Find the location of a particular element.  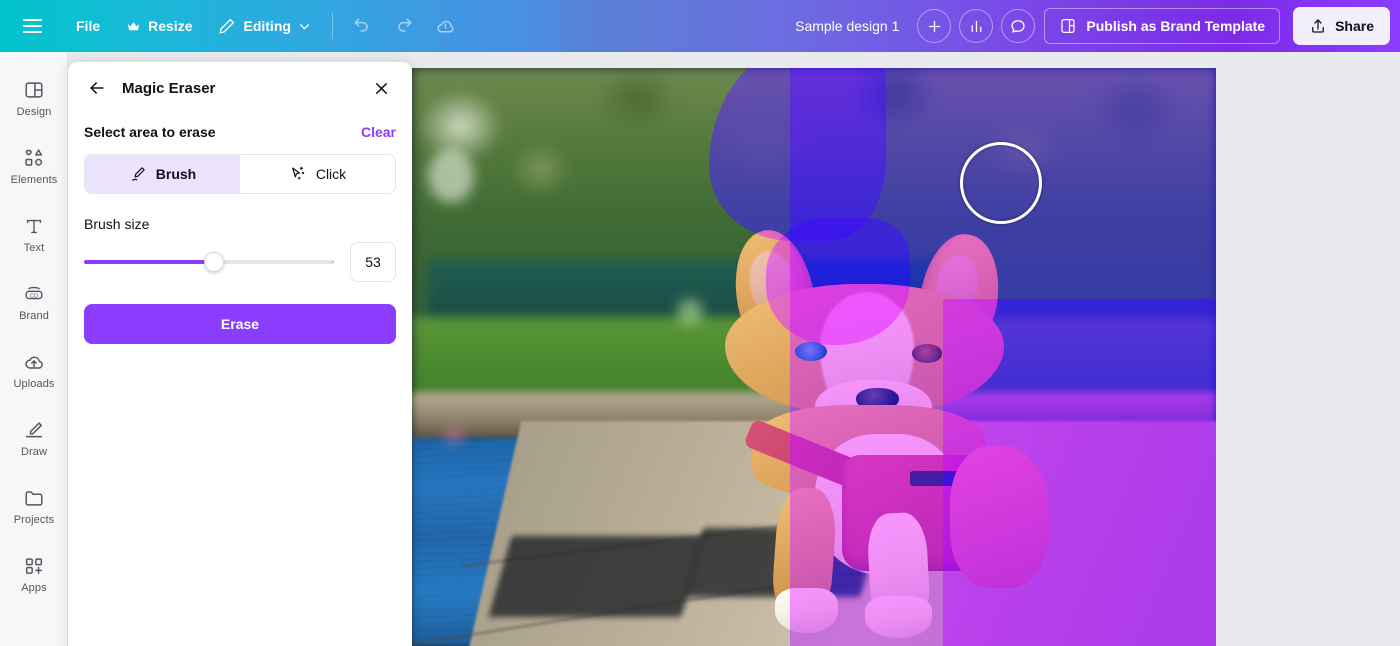

chevron-down-icon is located at coordinates (304, 26).